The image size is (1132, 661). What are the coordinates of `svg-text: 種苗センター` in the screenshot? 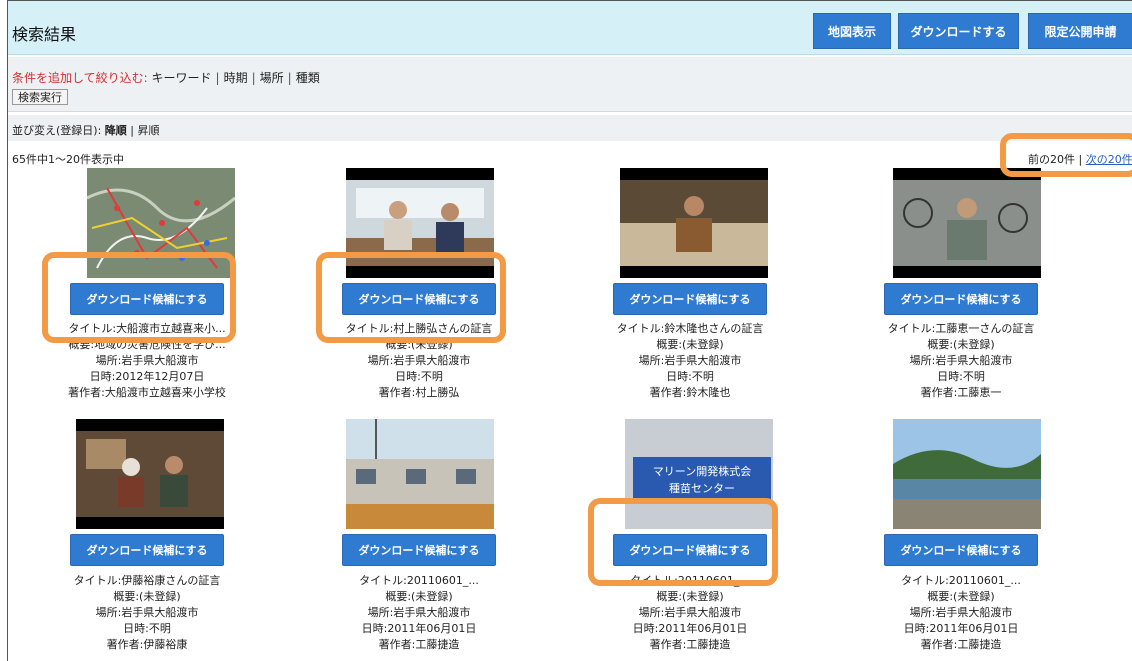 It's located at (702, 488).